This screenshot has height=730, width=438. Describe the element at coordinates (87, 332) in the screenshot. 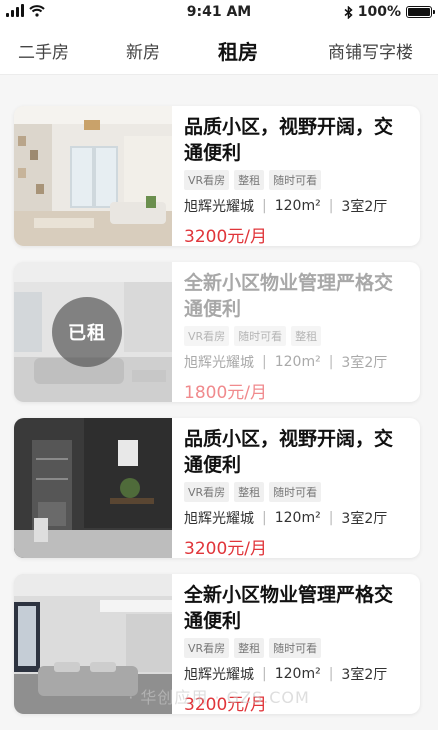

I see `rented-badge: 已租` at that location.